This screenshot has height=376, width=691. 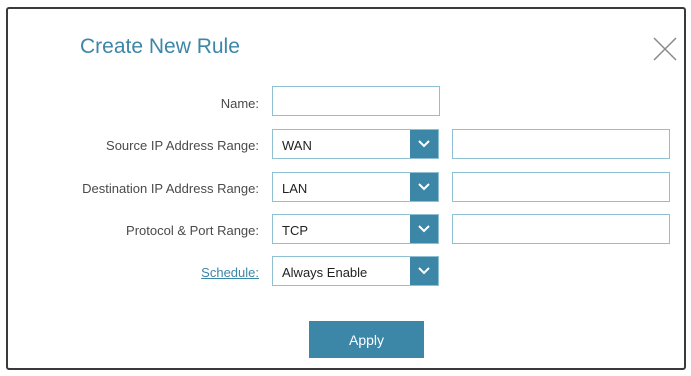 What do you see at coordinates (561, 229) in the screenshot?
I see `port-range-input` at bounding box center [561, 229].